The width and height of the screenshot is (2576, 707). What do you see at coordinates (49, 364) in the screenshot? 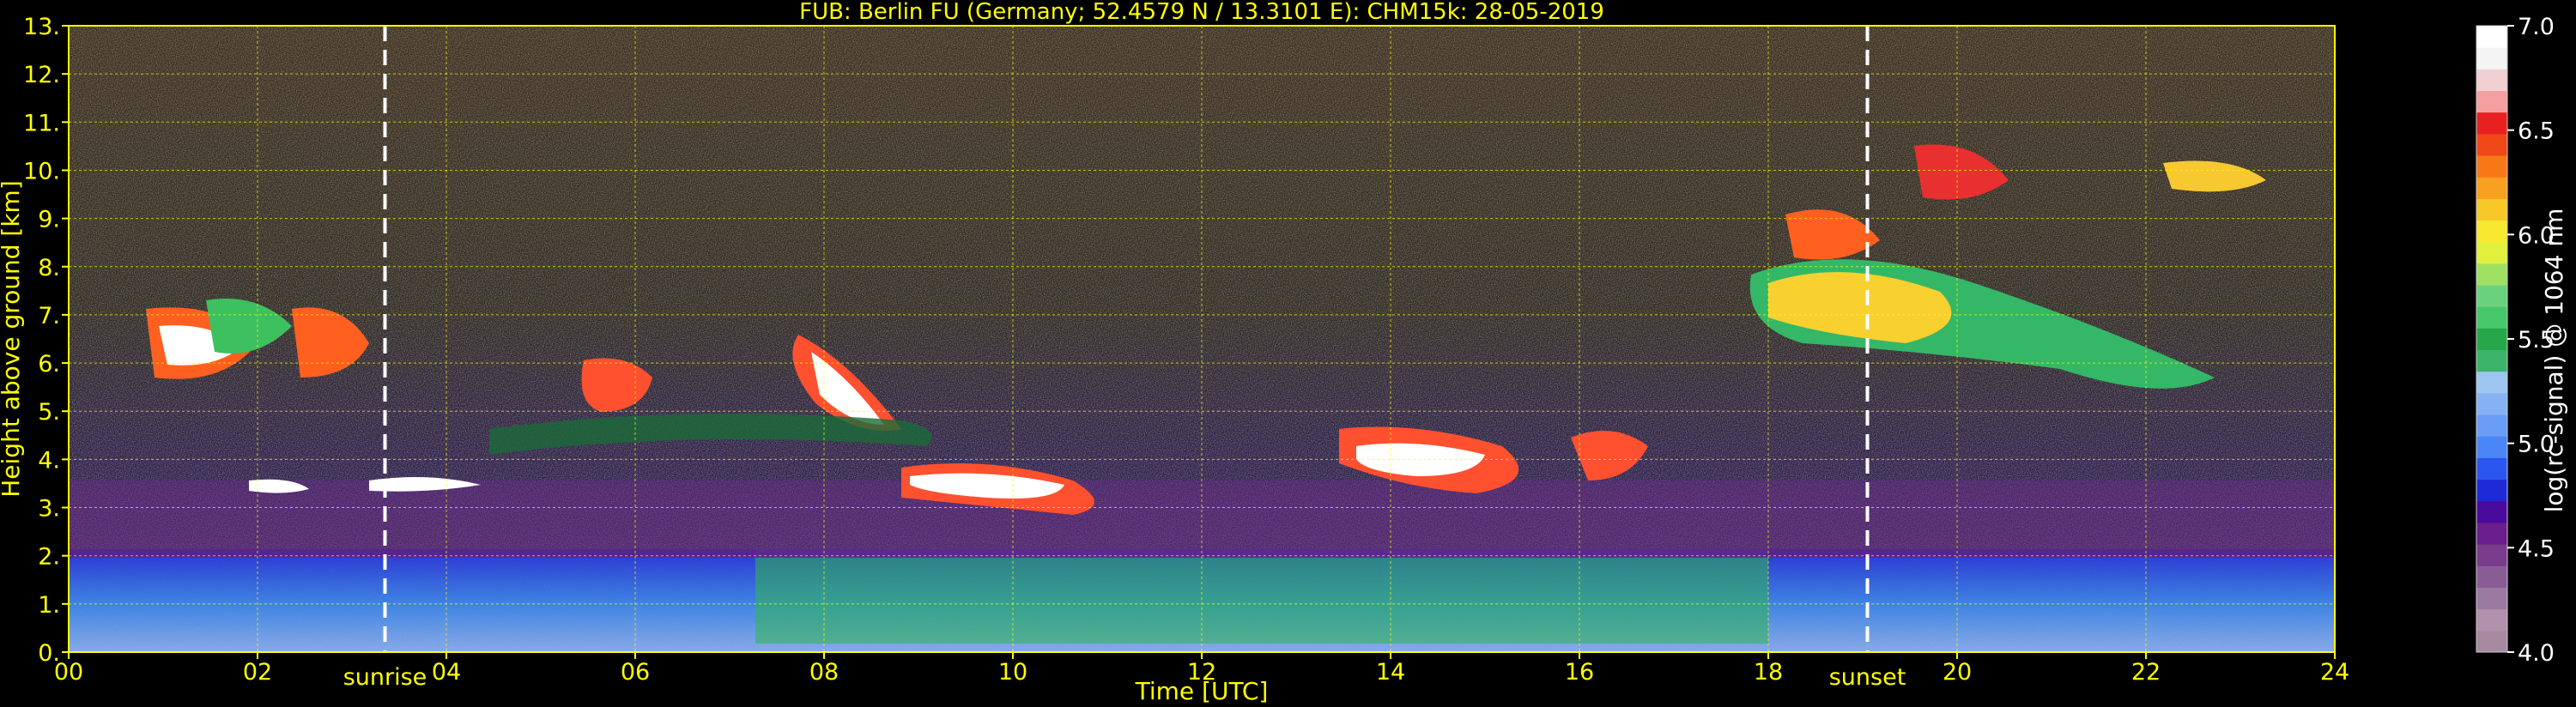
I see `y-tick-label: 6.` at bounding box center [49, 364].